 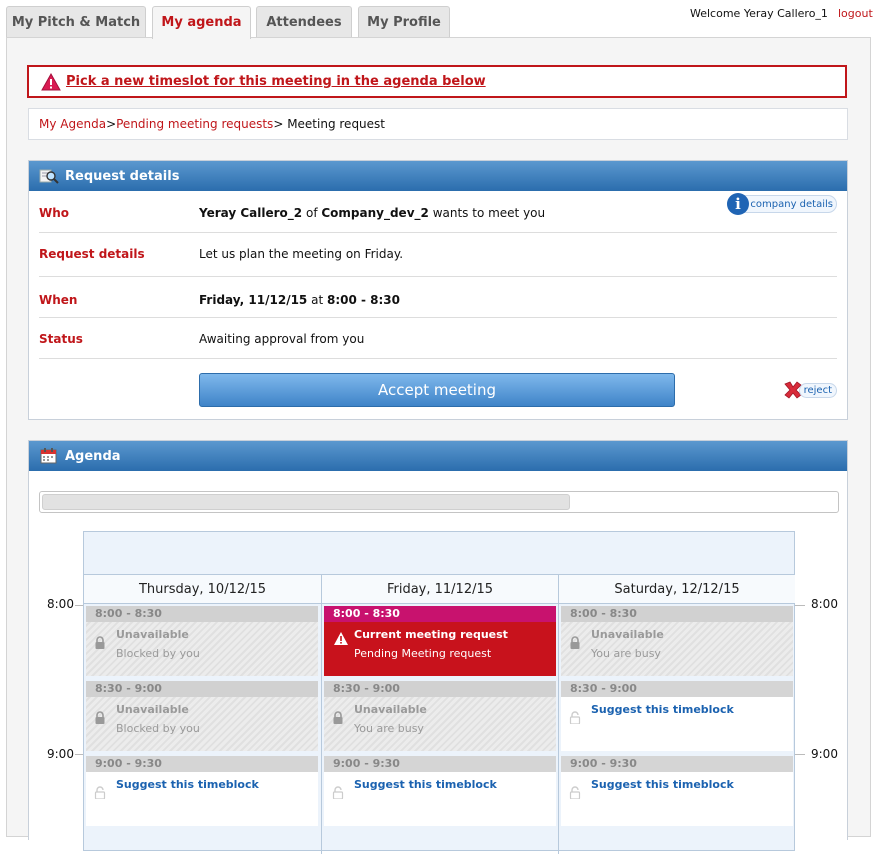 What do you see at coordinates (312, 213) in the screenshot?
I see `who-of: of` at bounding box center [312, 213].